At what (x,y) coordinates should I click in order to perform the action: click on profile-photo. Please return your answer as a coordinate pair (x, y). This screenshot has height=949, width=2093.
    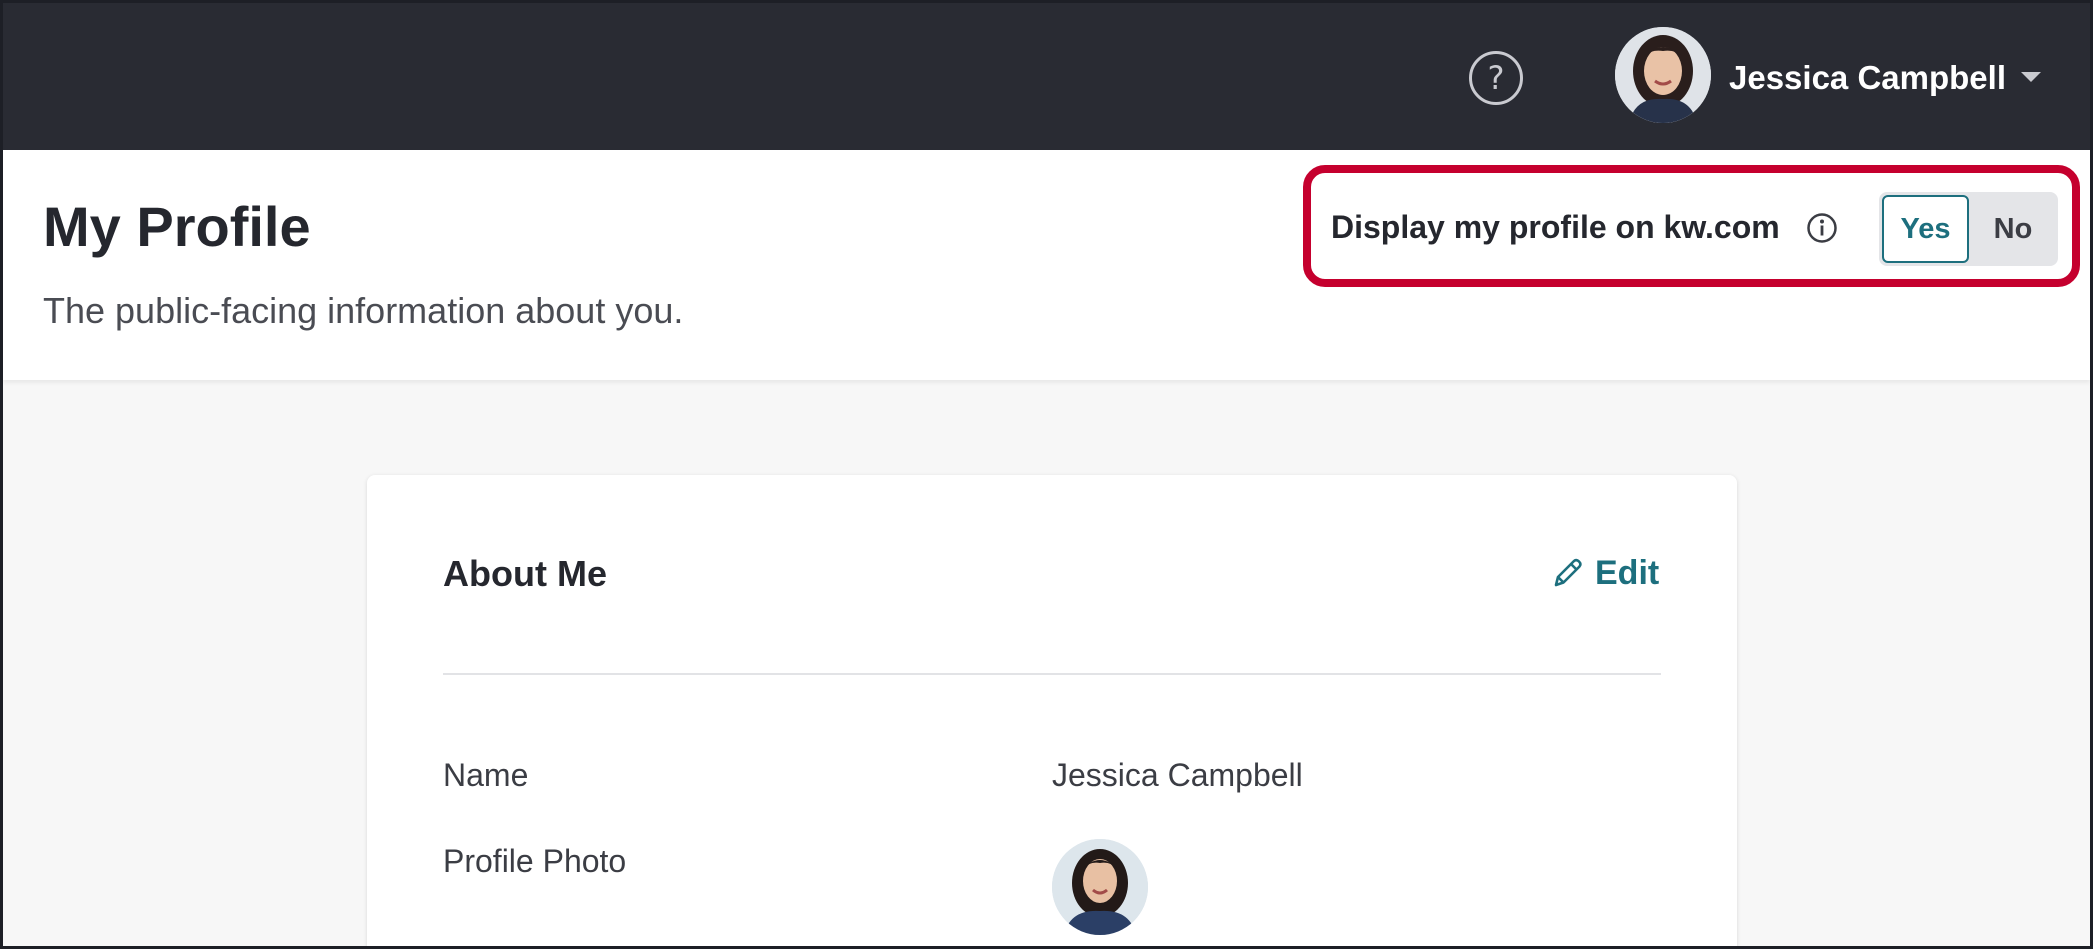
    Looking at the image, I should click on (1100, 887).